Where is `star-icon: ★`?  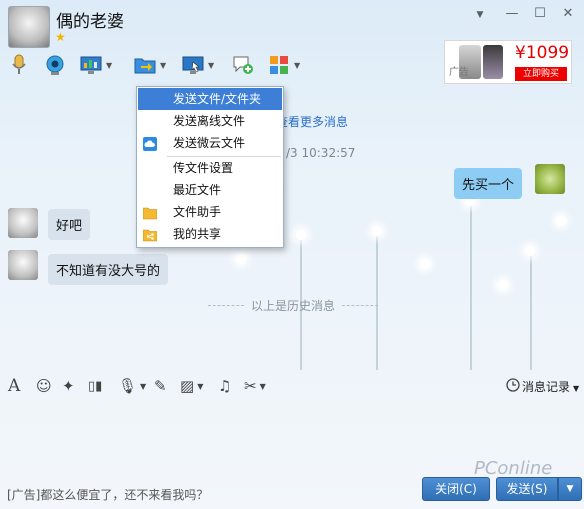 star-icon: ★ is located at coordinates (60, 37).